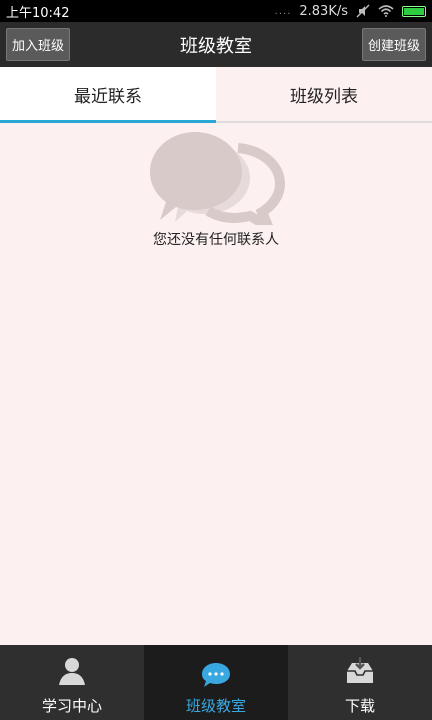 Image resolution: width=432 pixels, height=720 pixels. I want to click on nav-label: 班级教室, so click(215, 706).